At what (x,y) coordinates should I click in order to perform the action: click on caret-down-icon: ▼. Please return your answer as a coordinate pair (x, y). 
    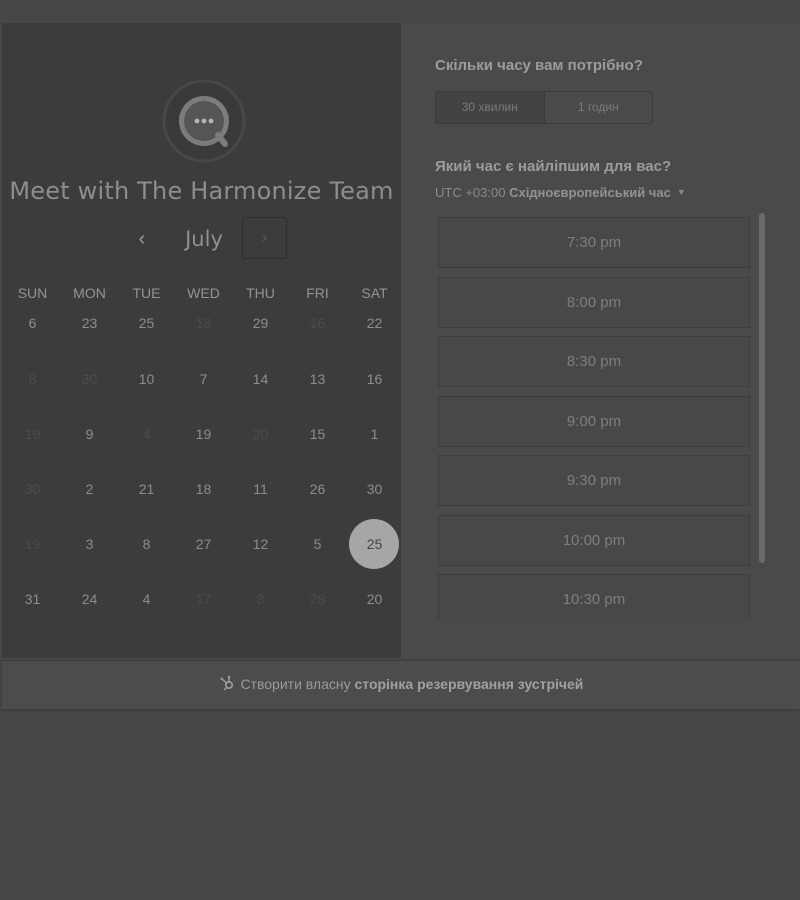
    Looking at the image, I should click on (681, 192).